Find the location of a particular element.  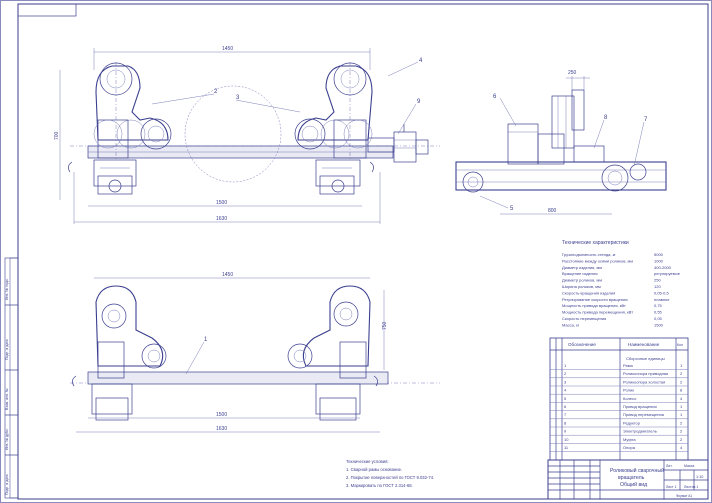

spec-label: Ширина роликов, мм is located at coordinates (581, 286).